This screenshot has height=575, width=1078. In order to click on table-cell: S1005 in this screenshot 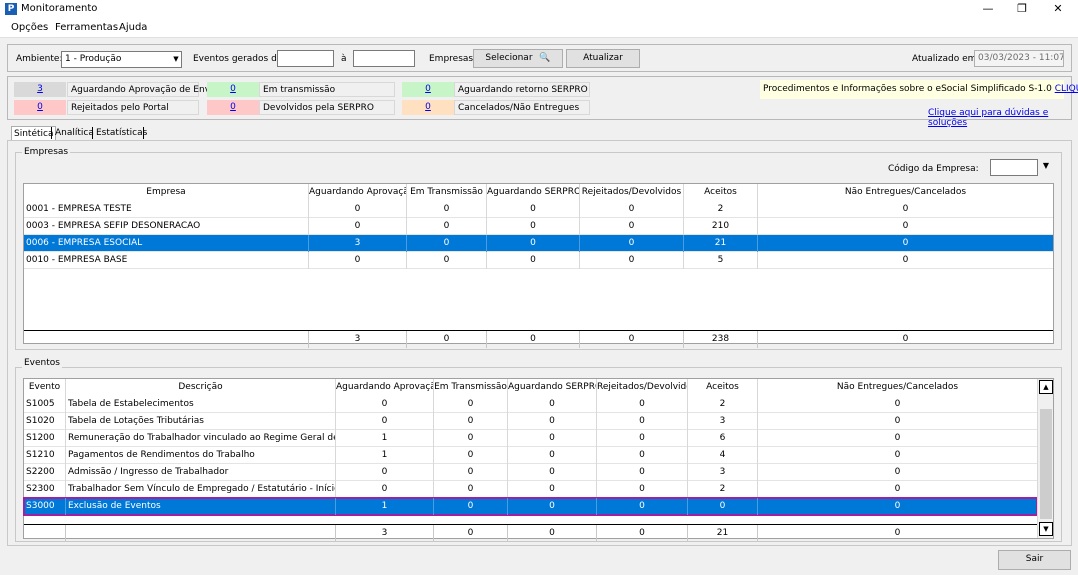, I will do `click(45, 404)`.